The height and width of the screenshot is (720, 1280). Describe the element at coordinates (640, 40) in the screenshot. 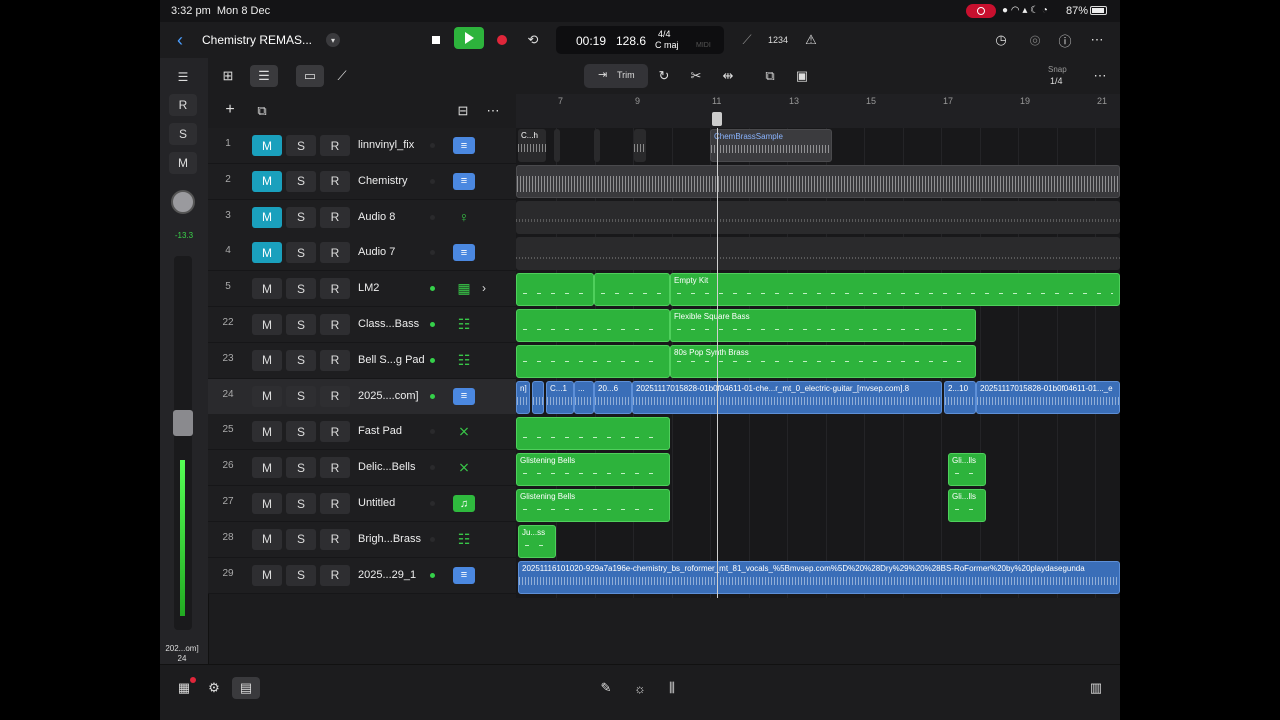

I see `lcd-display: 00:19 128.6 4/4 C maj MIDI` at that location.